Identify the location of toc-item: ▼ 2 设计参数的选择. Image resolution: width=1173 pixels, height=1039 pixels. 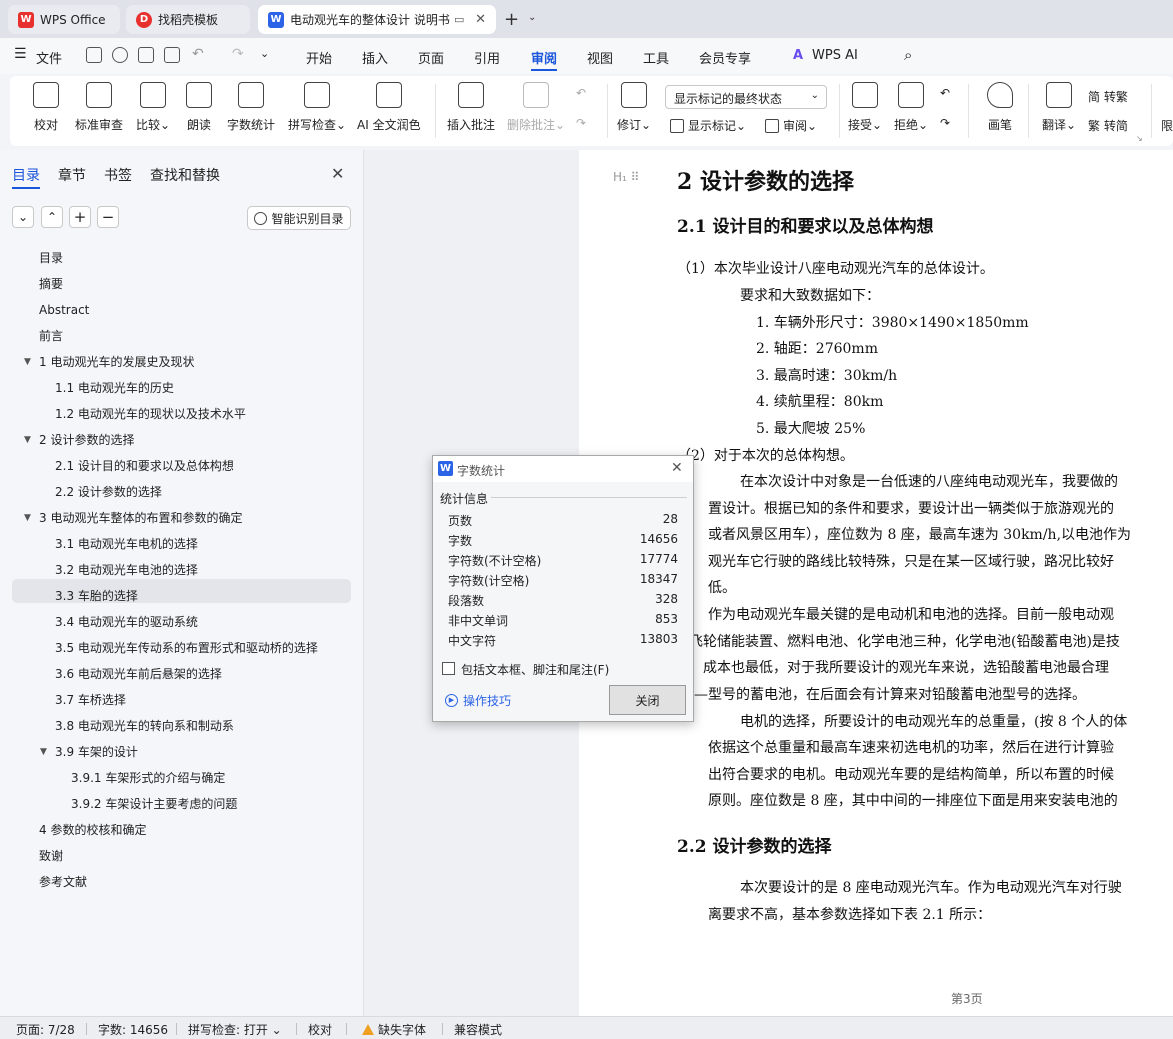
(79, 440).